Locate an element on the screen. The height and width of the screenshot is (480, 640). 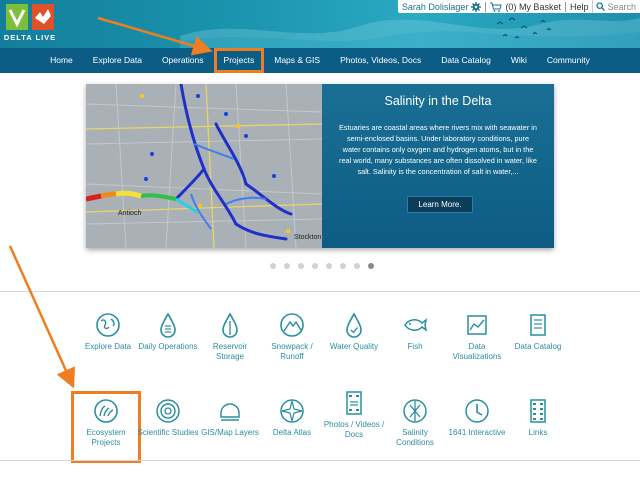
tile-label: Explore Data is located at coordinates (108, 346).